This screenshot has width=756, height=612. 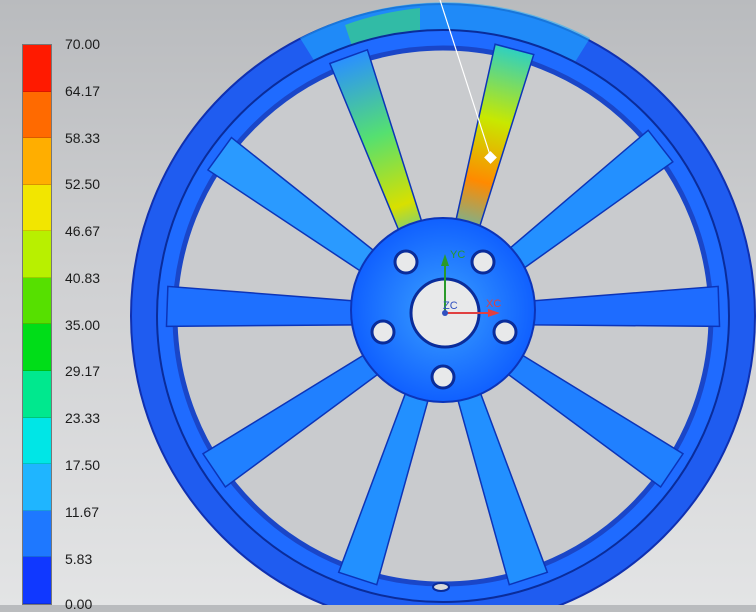 What do you see at coordinates (457, 255) in the screenshot?
I see `axis-label-y: YC` at bounding box center [457, 255].